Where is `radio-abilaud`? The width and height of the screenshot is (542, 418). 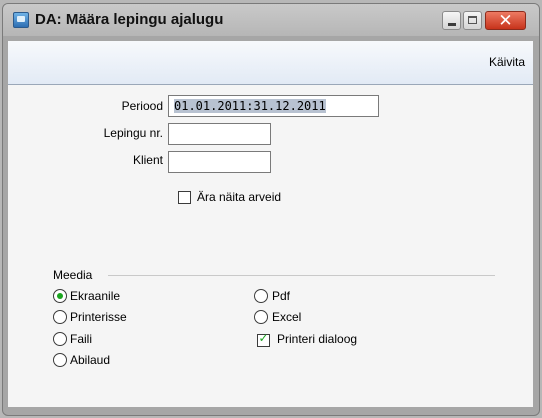
radio-abilaud is located at coordinates (60, 360).